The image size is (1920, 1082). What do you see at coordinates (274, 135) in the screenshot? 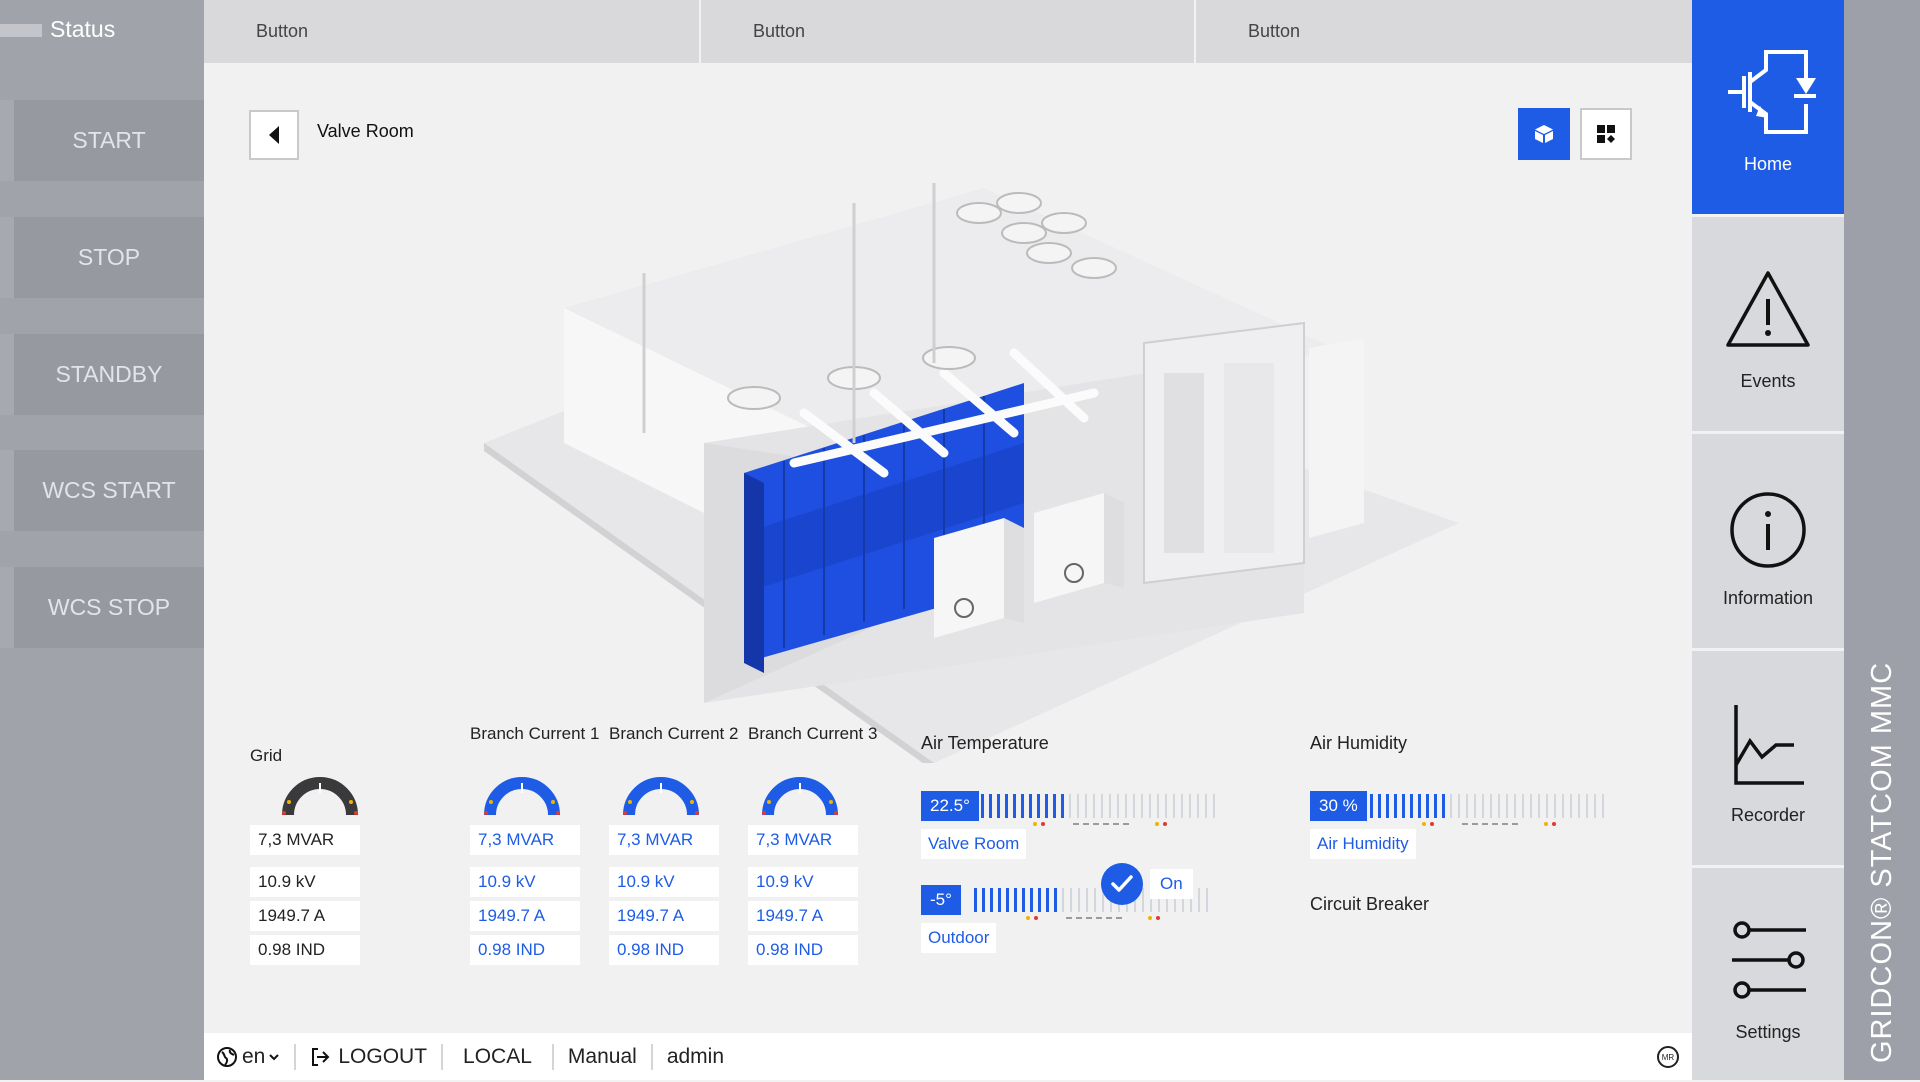
I see `back-button` at bounding box center [274, 135].